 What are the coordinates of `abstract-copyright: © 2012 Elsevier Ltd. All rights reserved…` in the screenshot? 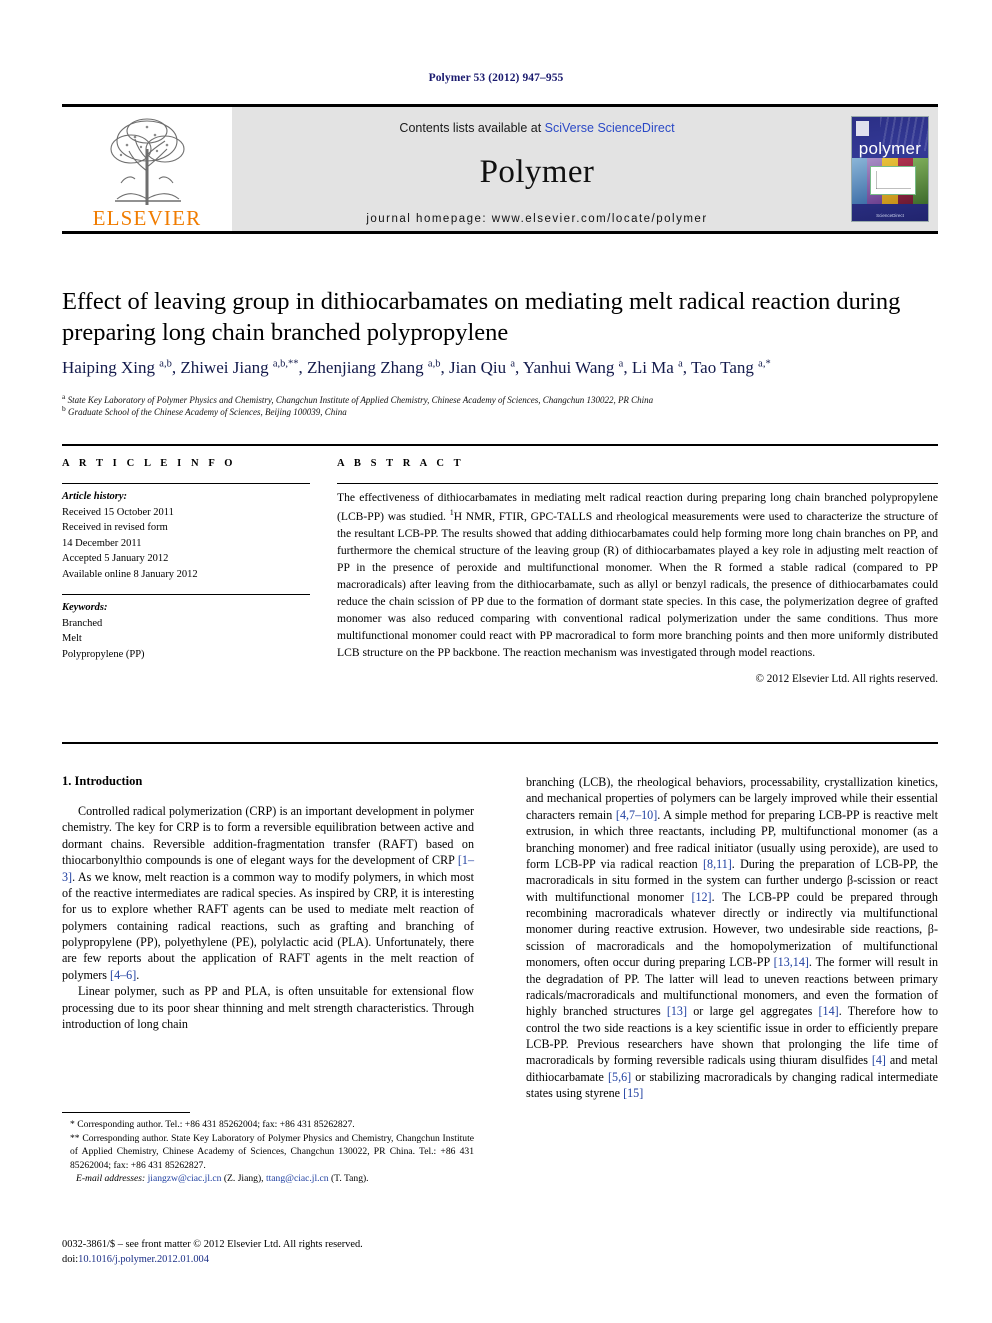 It's located at (847, 678).